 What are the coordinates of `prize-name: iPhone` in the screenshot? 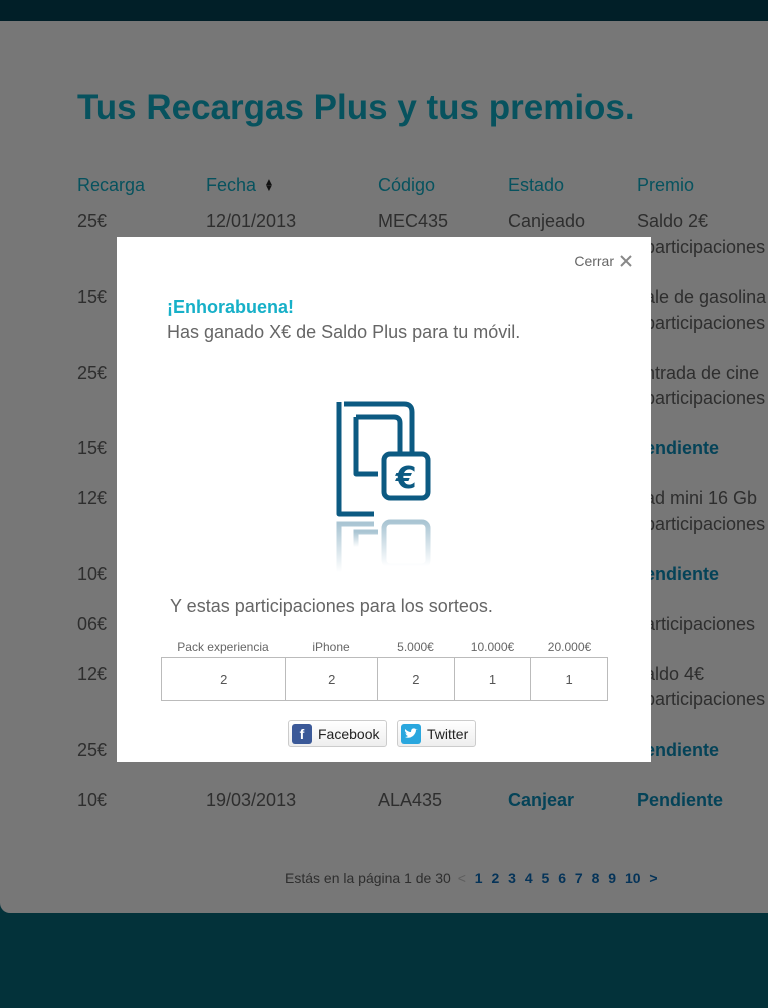 It's located at (331, 647).